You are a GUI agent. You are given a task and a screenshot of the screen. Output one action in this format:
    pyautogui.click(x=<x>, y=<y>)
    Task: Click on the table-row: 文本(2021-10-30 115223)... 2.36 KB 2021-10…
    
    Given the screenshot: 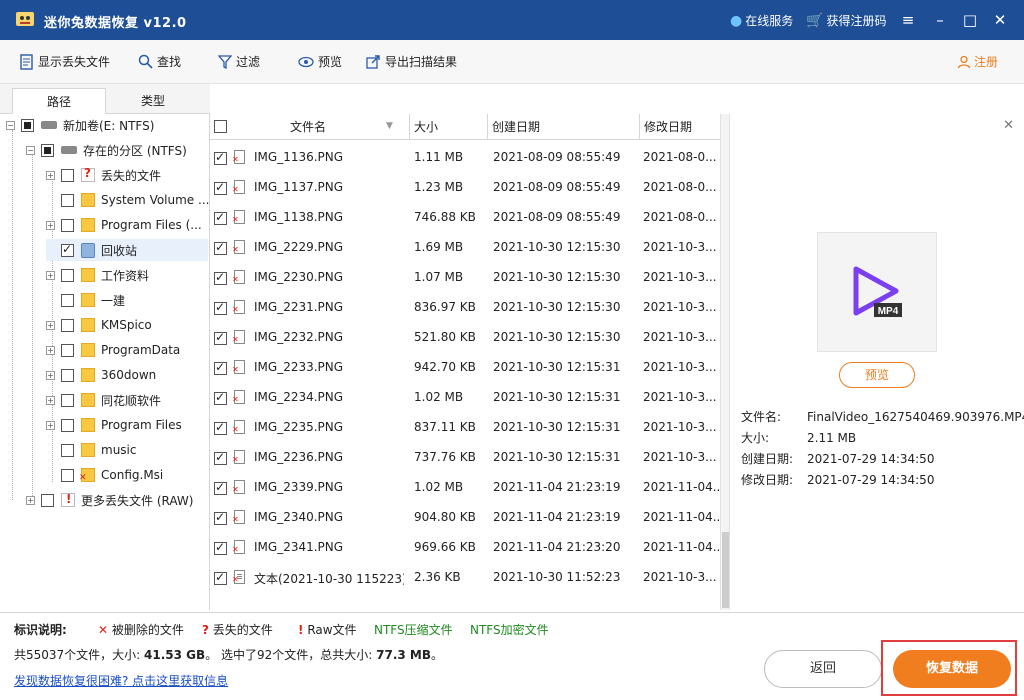 What is the action you would take?
    pyautogui.click(x=465, y=577)
    